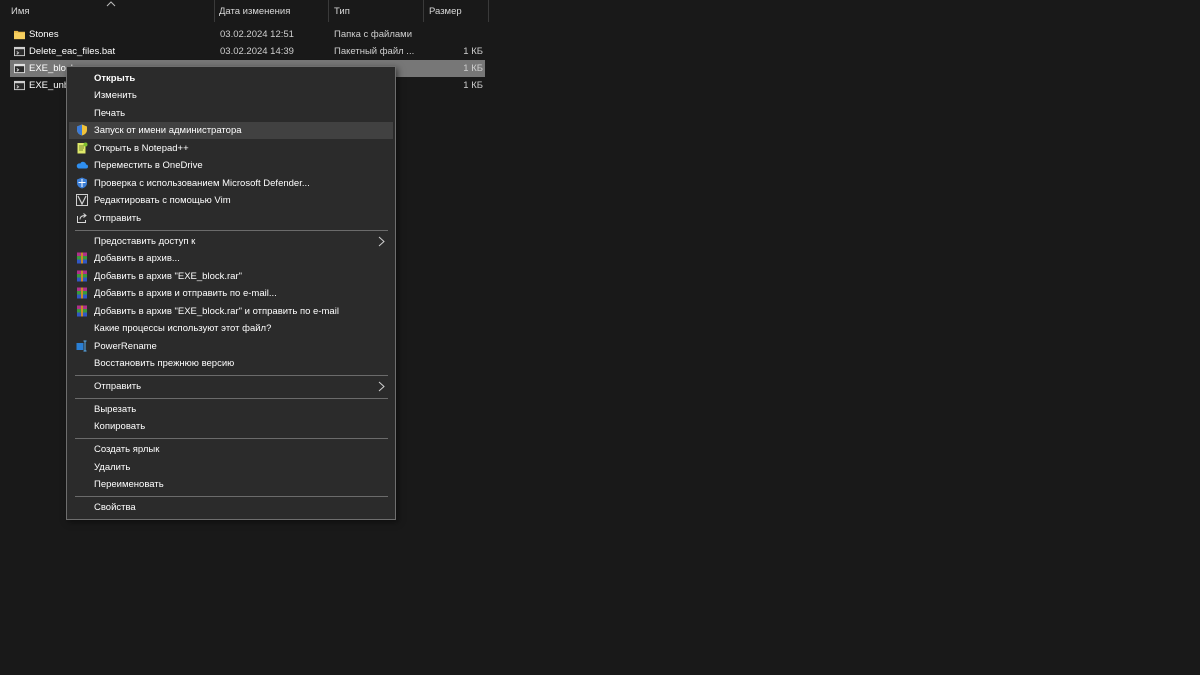  Describe the element at coordinates (82, 200) in the screenshot. I see `vim-icon` at that location.